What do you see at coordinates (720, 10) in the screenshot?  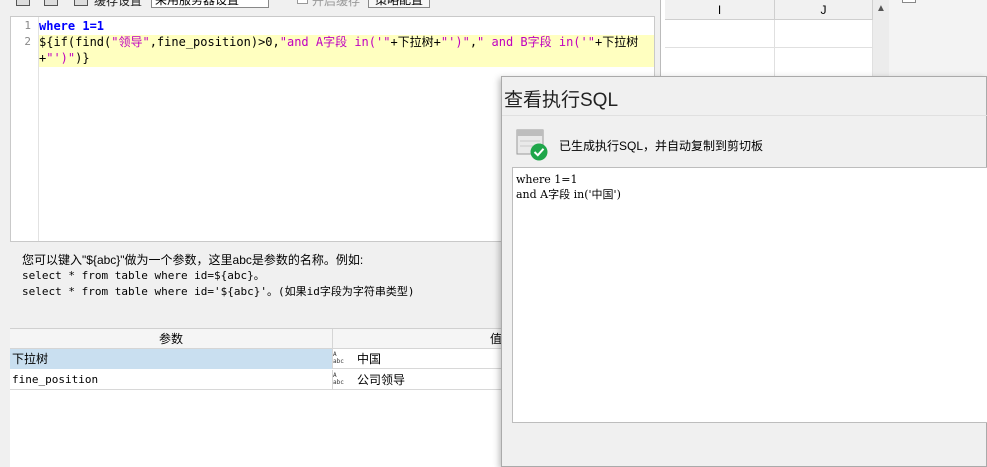 I see `column-header-i: I` at bounding box center [720, 10].